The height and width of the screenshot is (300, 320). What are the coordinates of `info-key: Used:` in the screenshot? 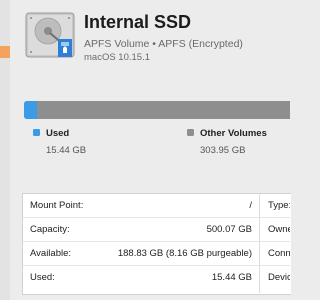 It's located at (42, 277).